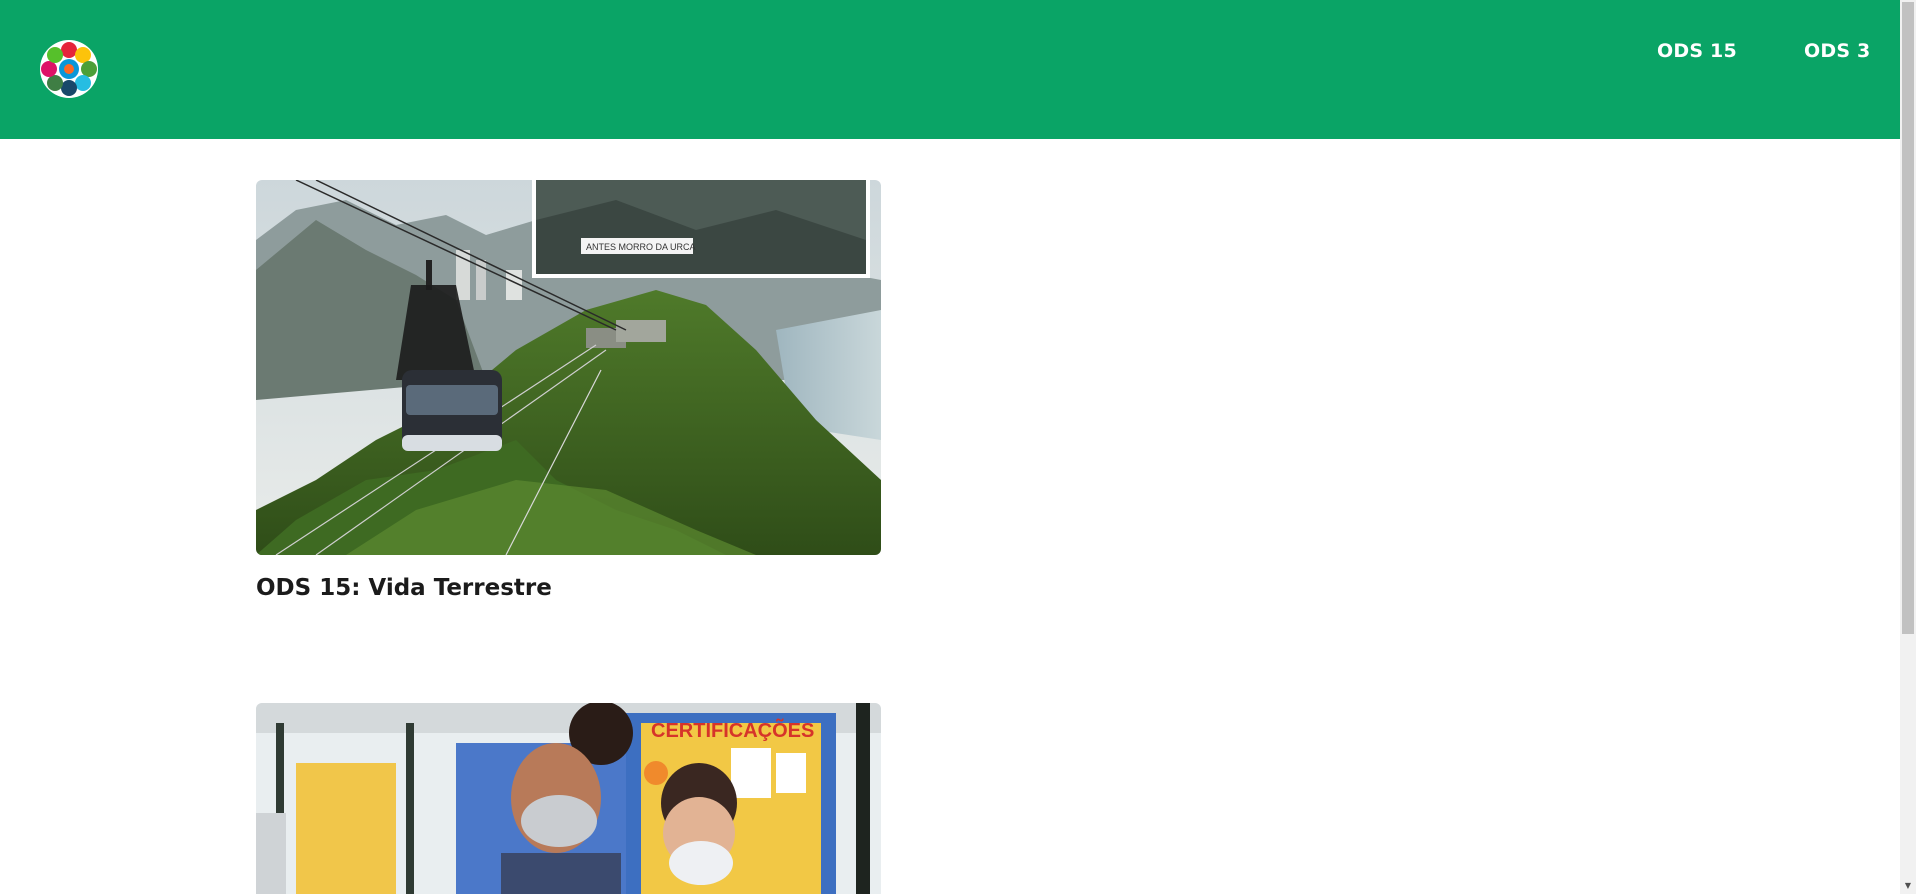 Image resolution: width=1916 pixels, height=894 pixels. I want to click on inset-label: ANTES MORRO DA URCA, so click(641, 247).